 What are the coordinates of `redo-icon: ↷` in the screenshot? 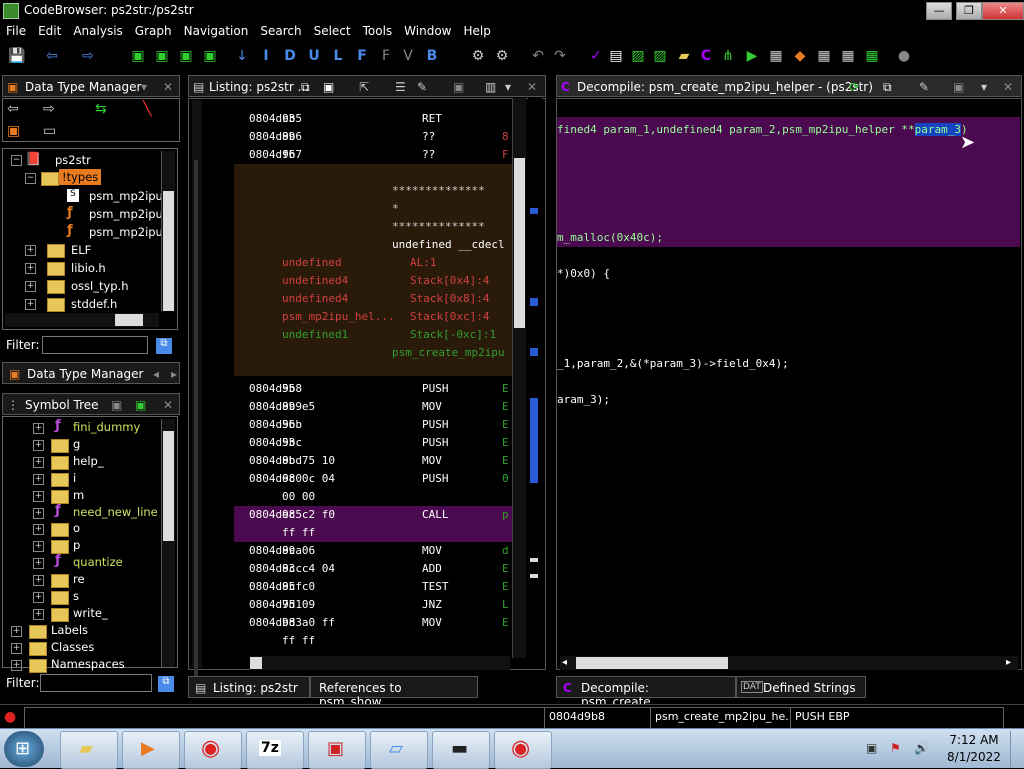 It's located at (560, 56).